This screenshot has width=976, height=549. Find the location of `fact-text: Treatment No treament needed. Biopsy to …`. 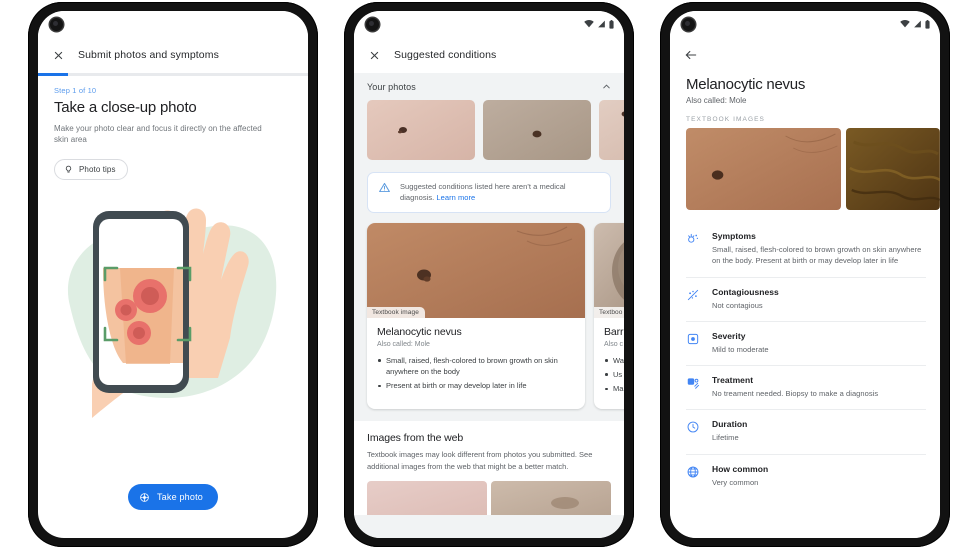

fact-text: Treatment No treament needed. Biopsy to … is located at coordinates (819, 387).